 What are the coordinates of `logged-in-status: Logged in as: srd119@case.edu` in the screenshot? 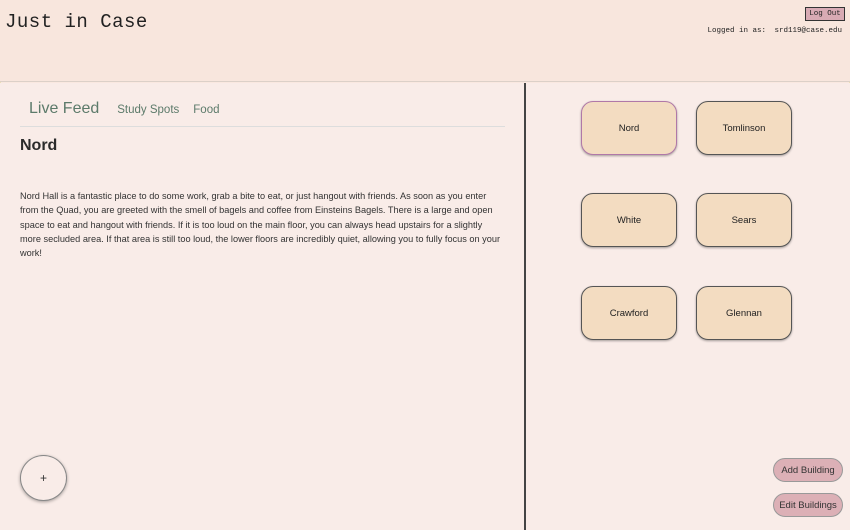 It's located at (774, 31).